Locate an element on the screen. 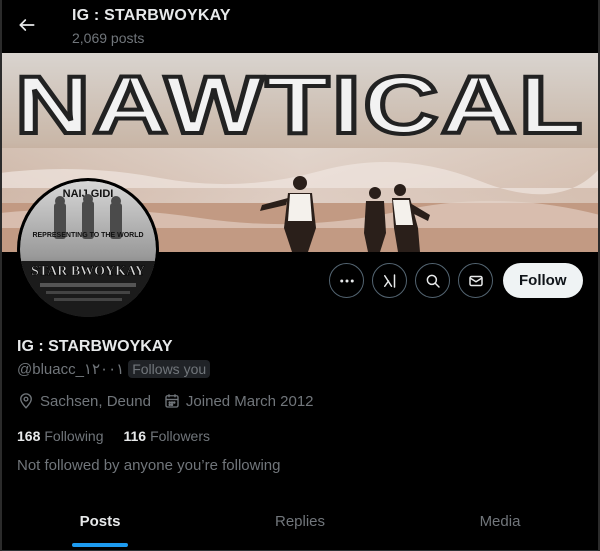  tab-replies: Replies is located at coordinates (300, 521).